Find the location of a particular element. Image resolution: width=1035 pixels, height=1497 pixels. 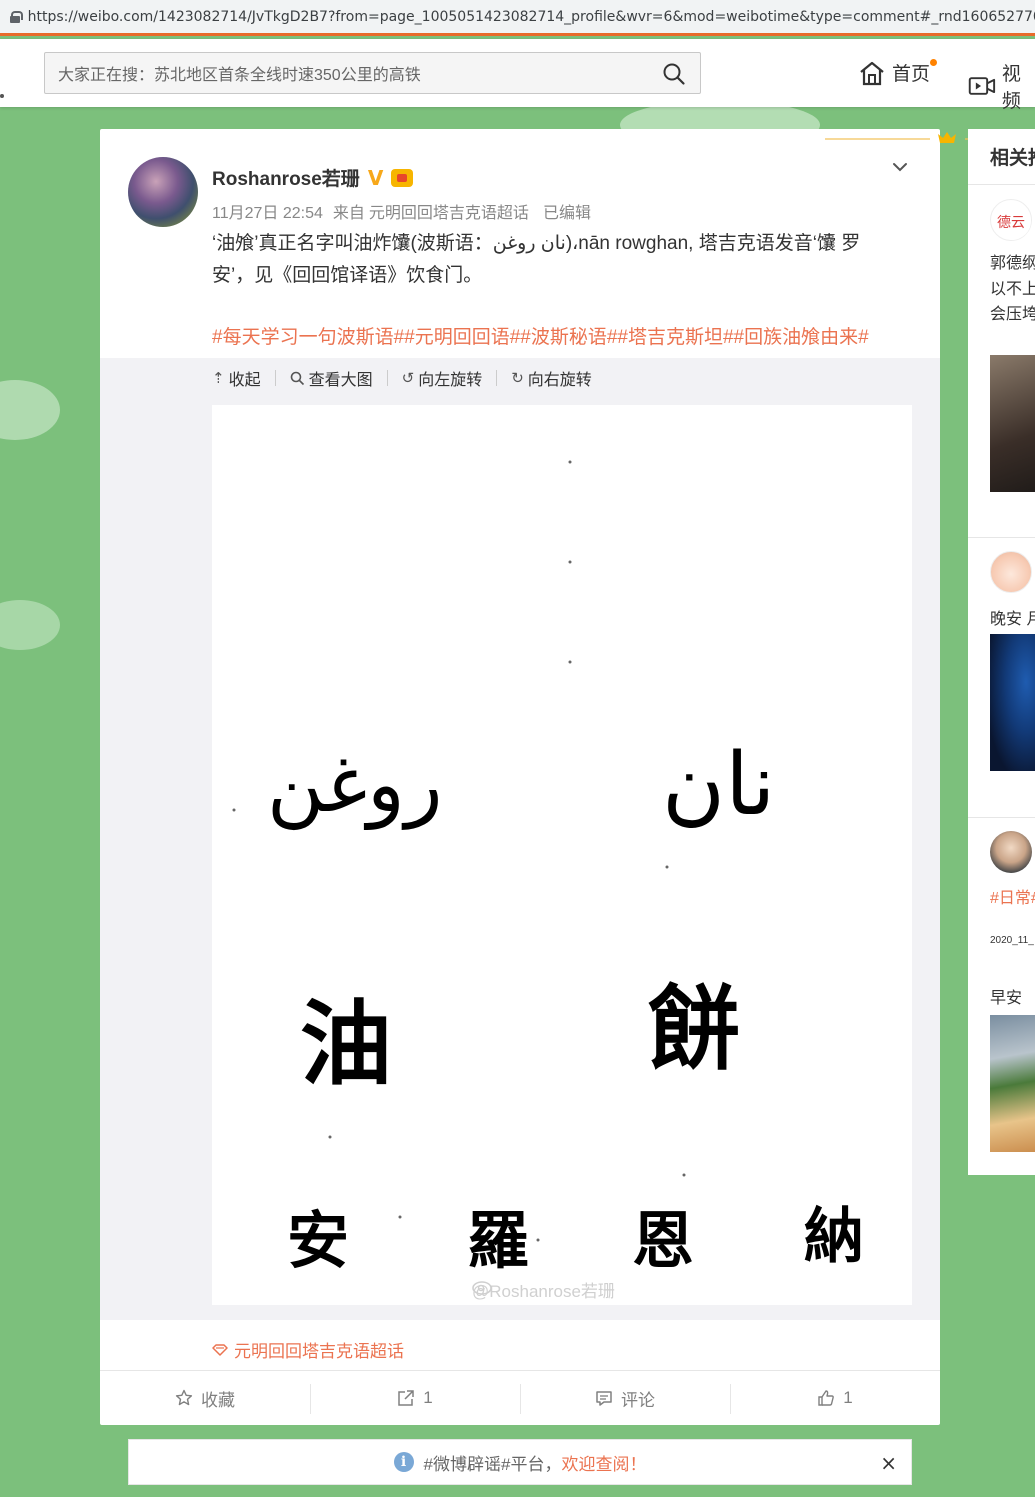

nav-video-link: 视频 is located at coordinates (1001, 86).